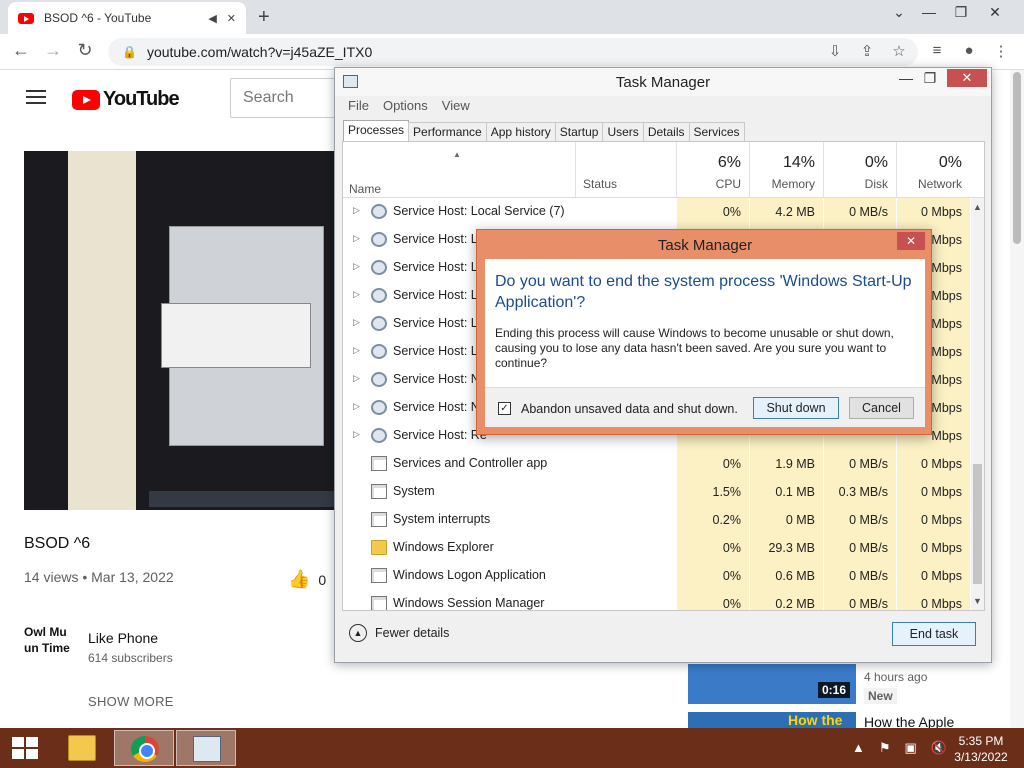 Image resolution: width=1024 pixels, height=768 pixels. I want to click on window-icon, so click(379, 519).